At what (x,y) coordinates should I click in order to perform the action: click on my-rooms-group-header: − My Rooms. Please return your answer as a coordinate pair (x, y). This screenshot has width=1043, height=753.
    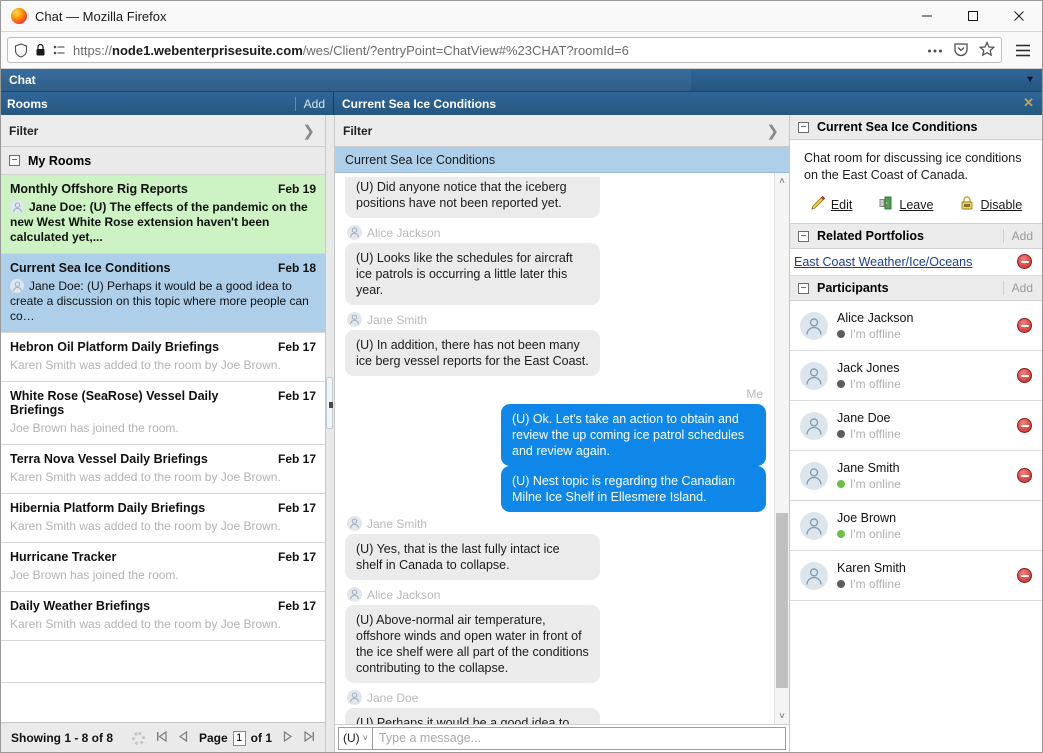
    Looking at the image, I should click on (163, 161).